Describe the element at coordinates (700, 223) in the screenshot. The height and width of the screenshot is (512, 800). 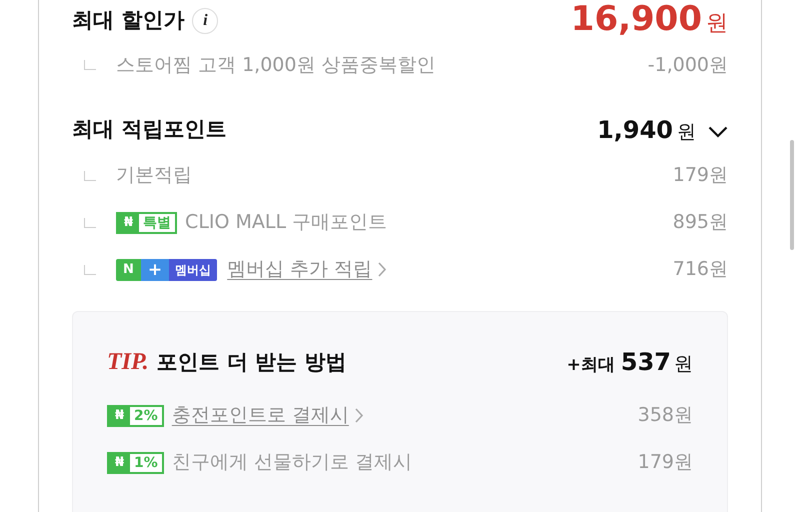
I see `points-amount: 895원` at that location.